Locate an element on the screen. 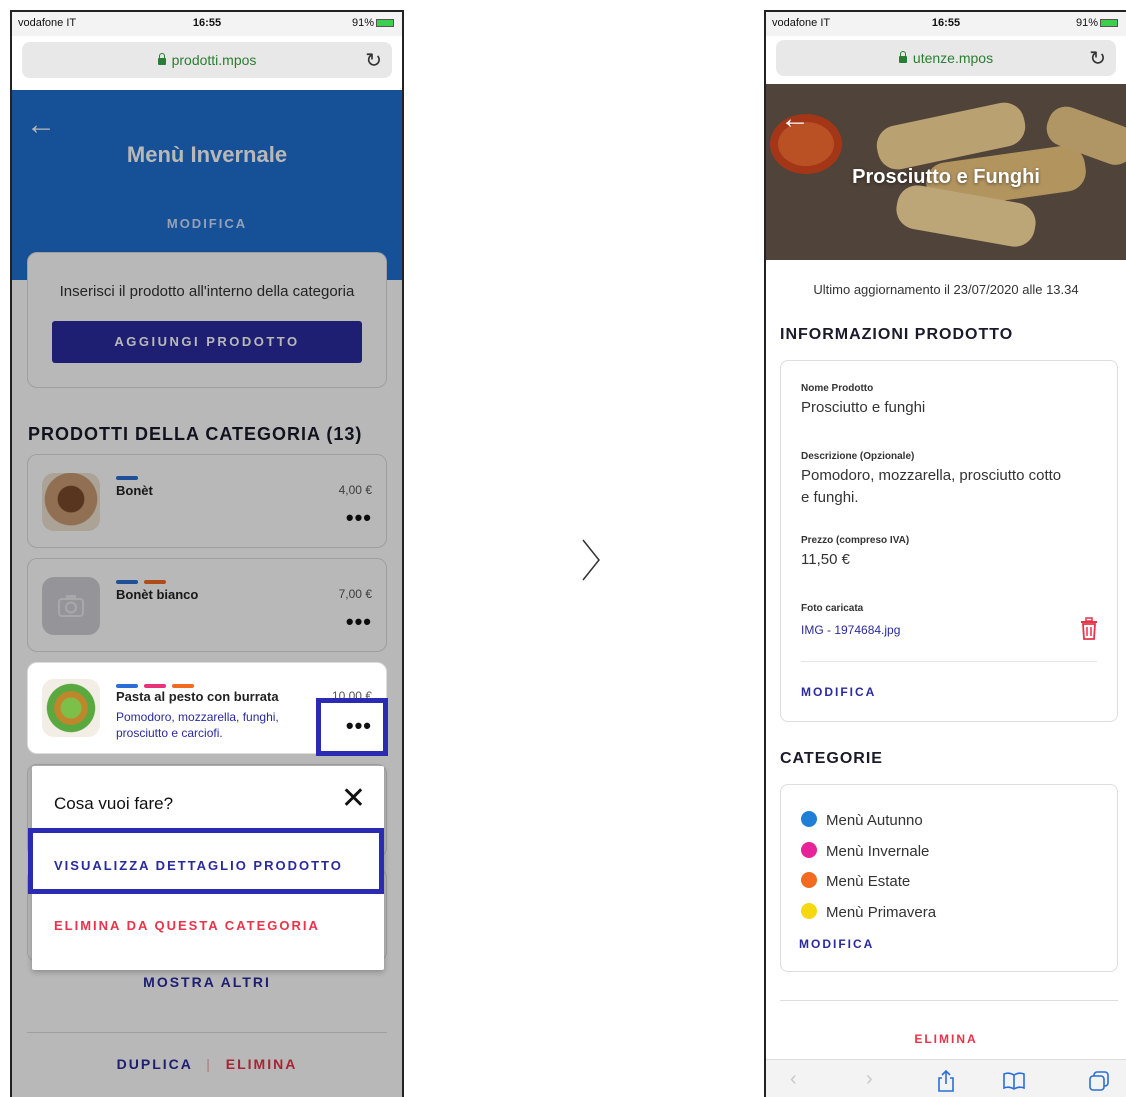 Image resolution: width=1126 pixels, height=1097 pixels. name-label: Nome Prodotto is located at coordinates (837, 388).